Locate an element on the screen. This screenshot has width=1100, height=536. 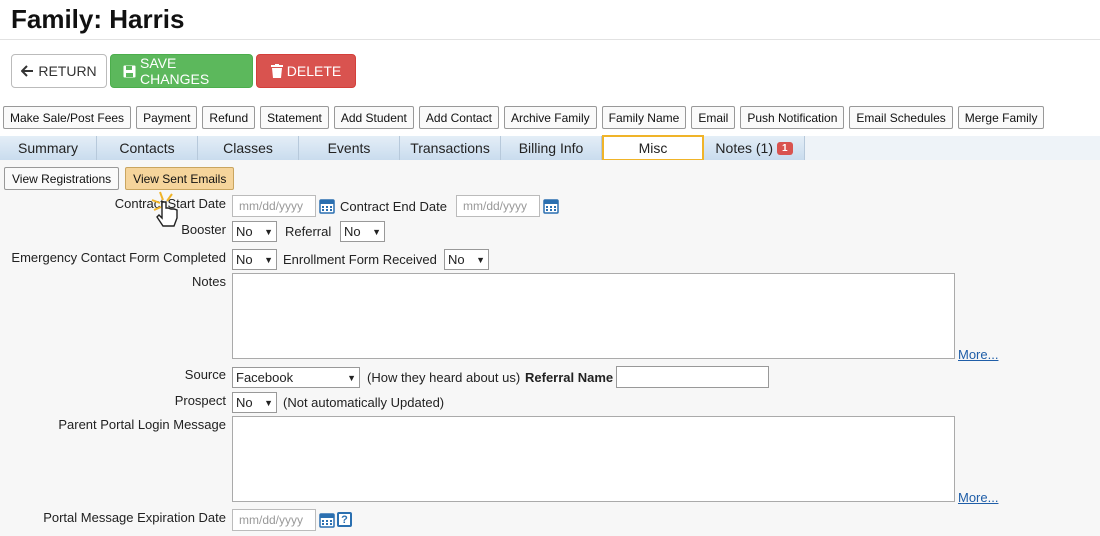
save-changes-button: SAVE CHANGES is located at coordinates (181, 71).